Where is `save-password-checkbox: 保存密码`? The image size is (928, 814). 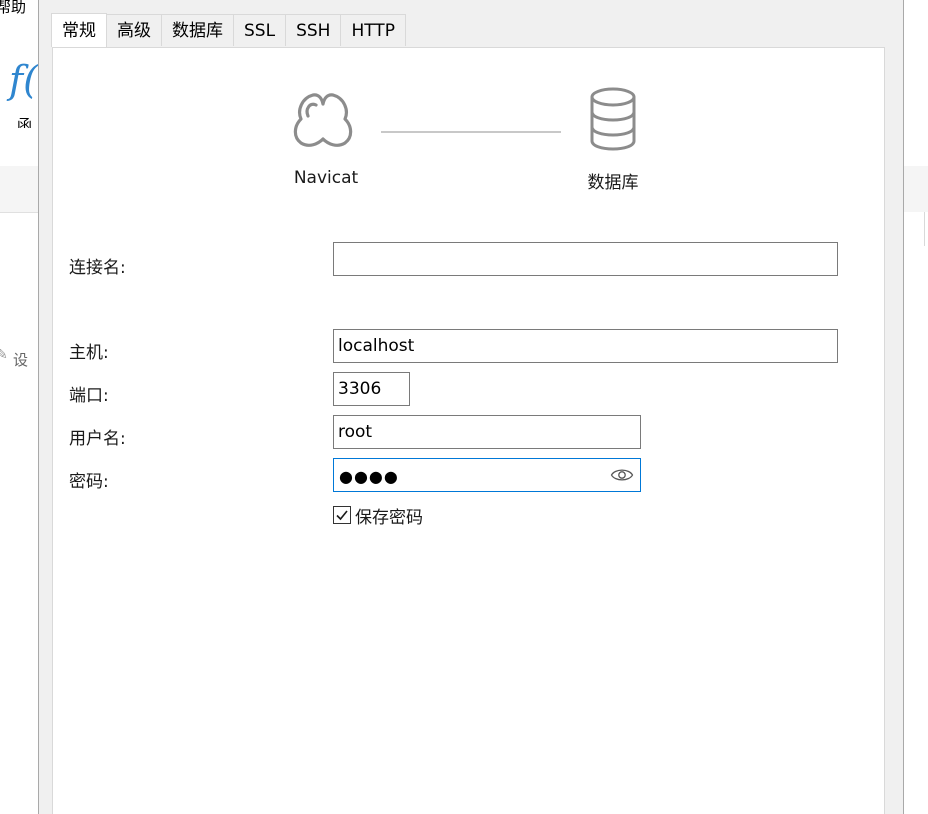
save-password-checkbox: 保存密码 is located at coordinates (378, 516).